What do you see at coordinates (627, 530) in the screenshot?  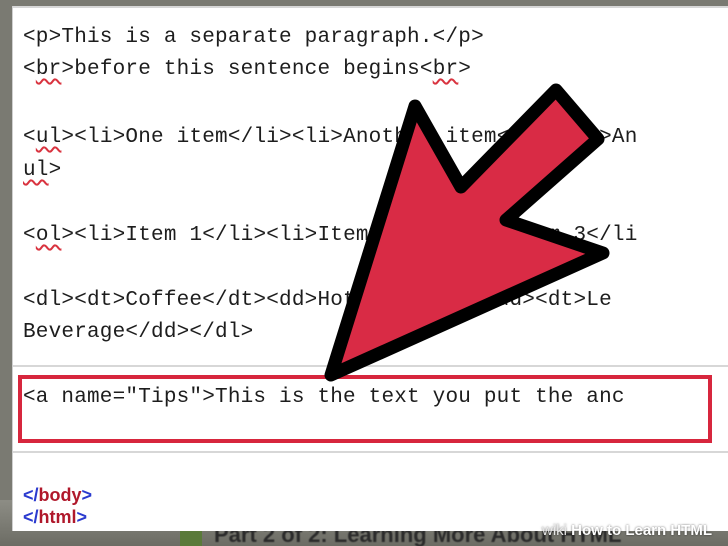 I see `watermark: wiki How to Learn HTML` at bounding box center [627, 530].